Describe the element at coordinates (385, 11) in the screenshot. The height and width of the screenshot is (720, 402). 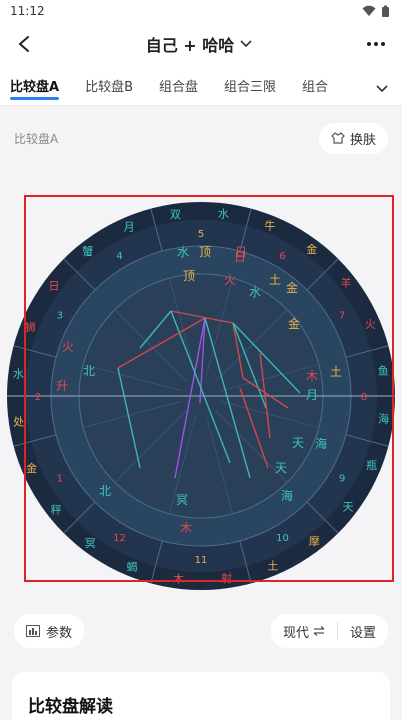
I see `battery-icon` at that location.